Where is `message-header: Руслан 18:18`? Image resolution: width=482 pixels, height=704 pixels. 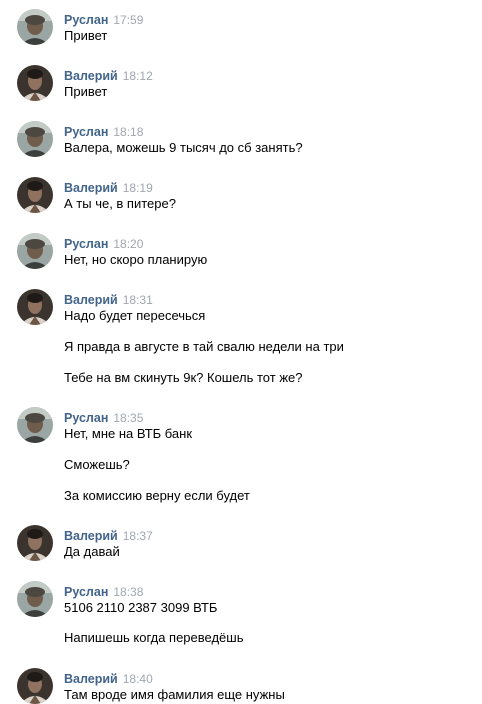
message-header: Руслан 18:18 is located at coordinates (103, 132).